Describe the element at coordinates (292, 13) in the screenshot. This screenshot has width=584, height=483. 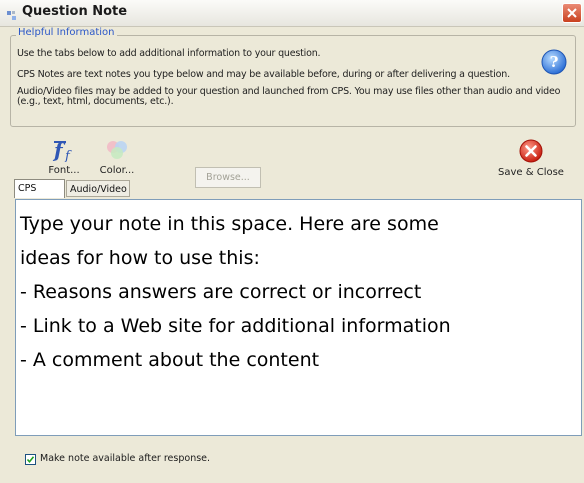
I see `title-bar: Question Note` at that location.